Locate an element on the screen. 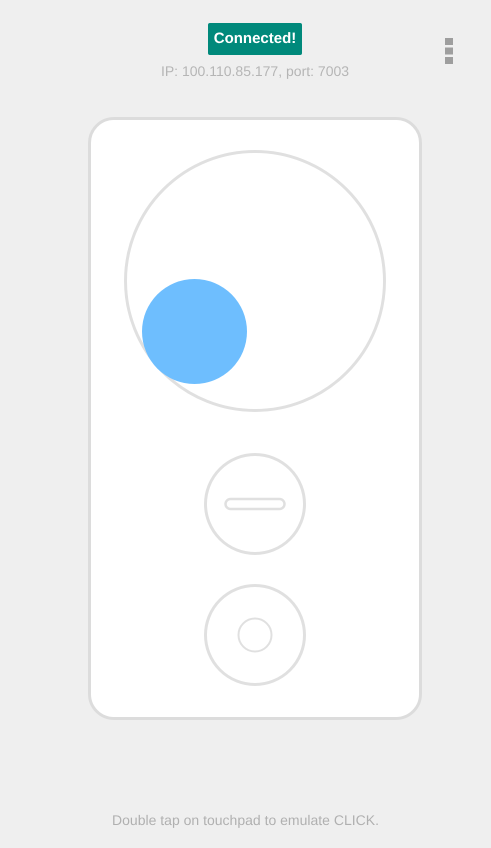 Image resolution: width=491 pixels, height=848 pixels. circle-icon is located at coordinates (255, 635).